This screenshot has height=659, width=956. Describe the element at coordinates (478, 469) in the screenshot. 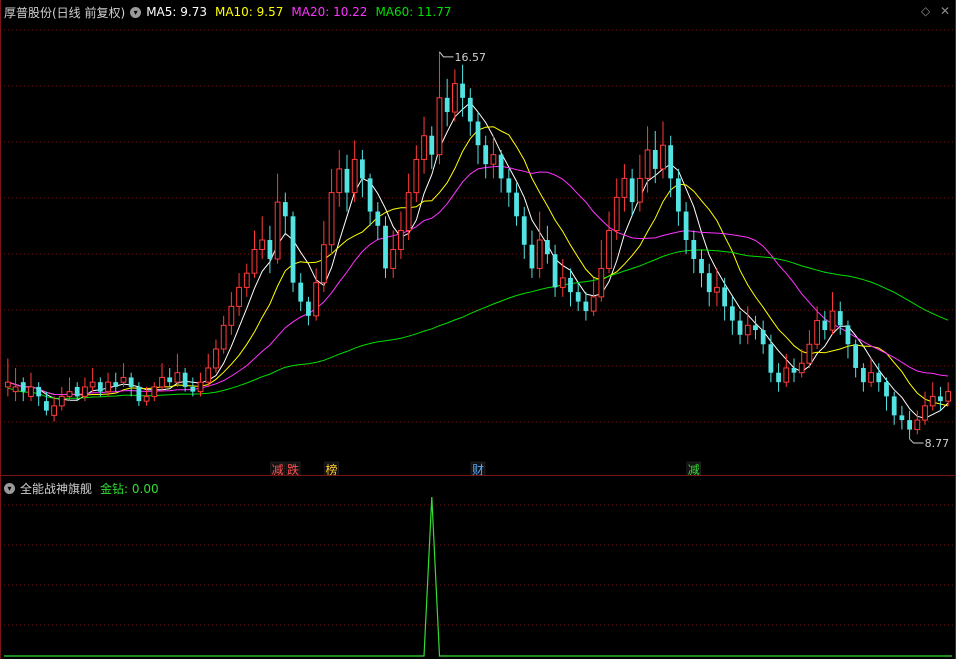

I see `event-tag: 财` at that location.